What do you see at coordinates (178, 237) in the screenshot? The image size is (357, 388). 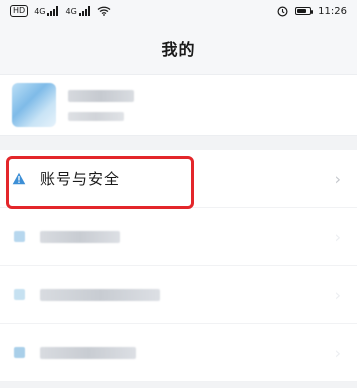 I see `menu-item-redacted-1: ›` at bounding box center [178, 237].